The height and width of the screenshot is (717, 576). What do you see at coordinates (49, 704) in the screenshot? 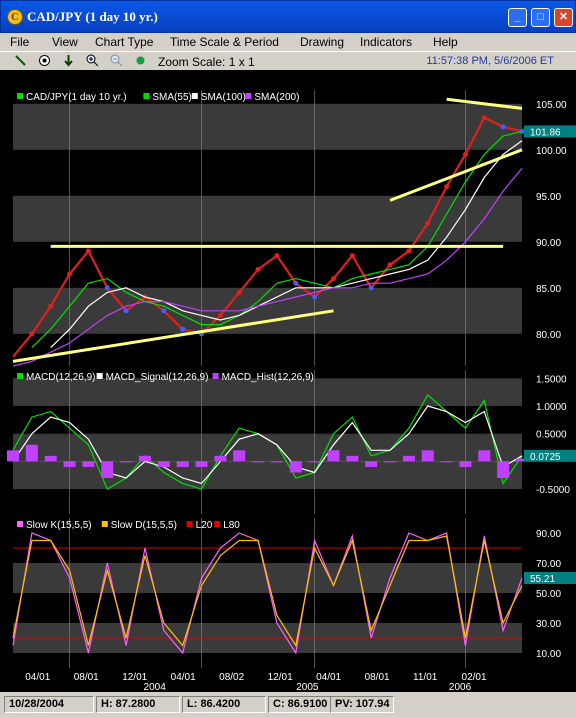
I see `status-date: 10/28/2004` at bounding box center [49, 704].